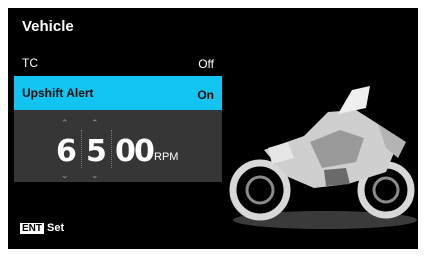 The width and height of the screenshot is (425, 257). I want to click on tc-value: Off, so click(206, 64).